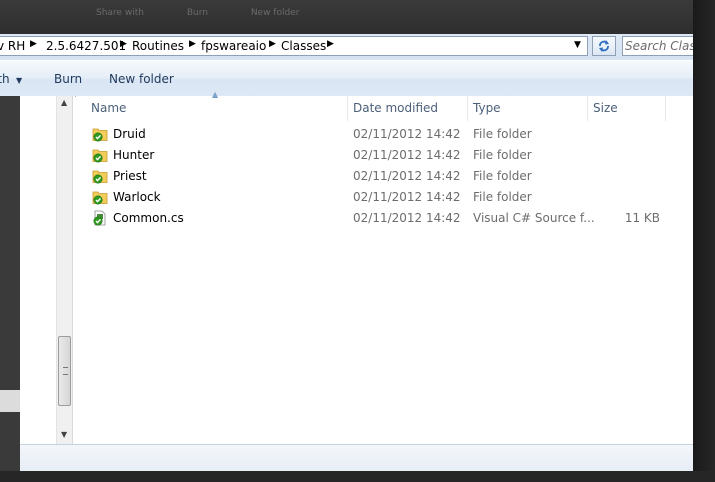 This screenshot has width=715, height=482. Describe the element at coordinates (246, 20) in the screenshot. I see `background-window-toolbar: Share with Burn New folder` at that location.